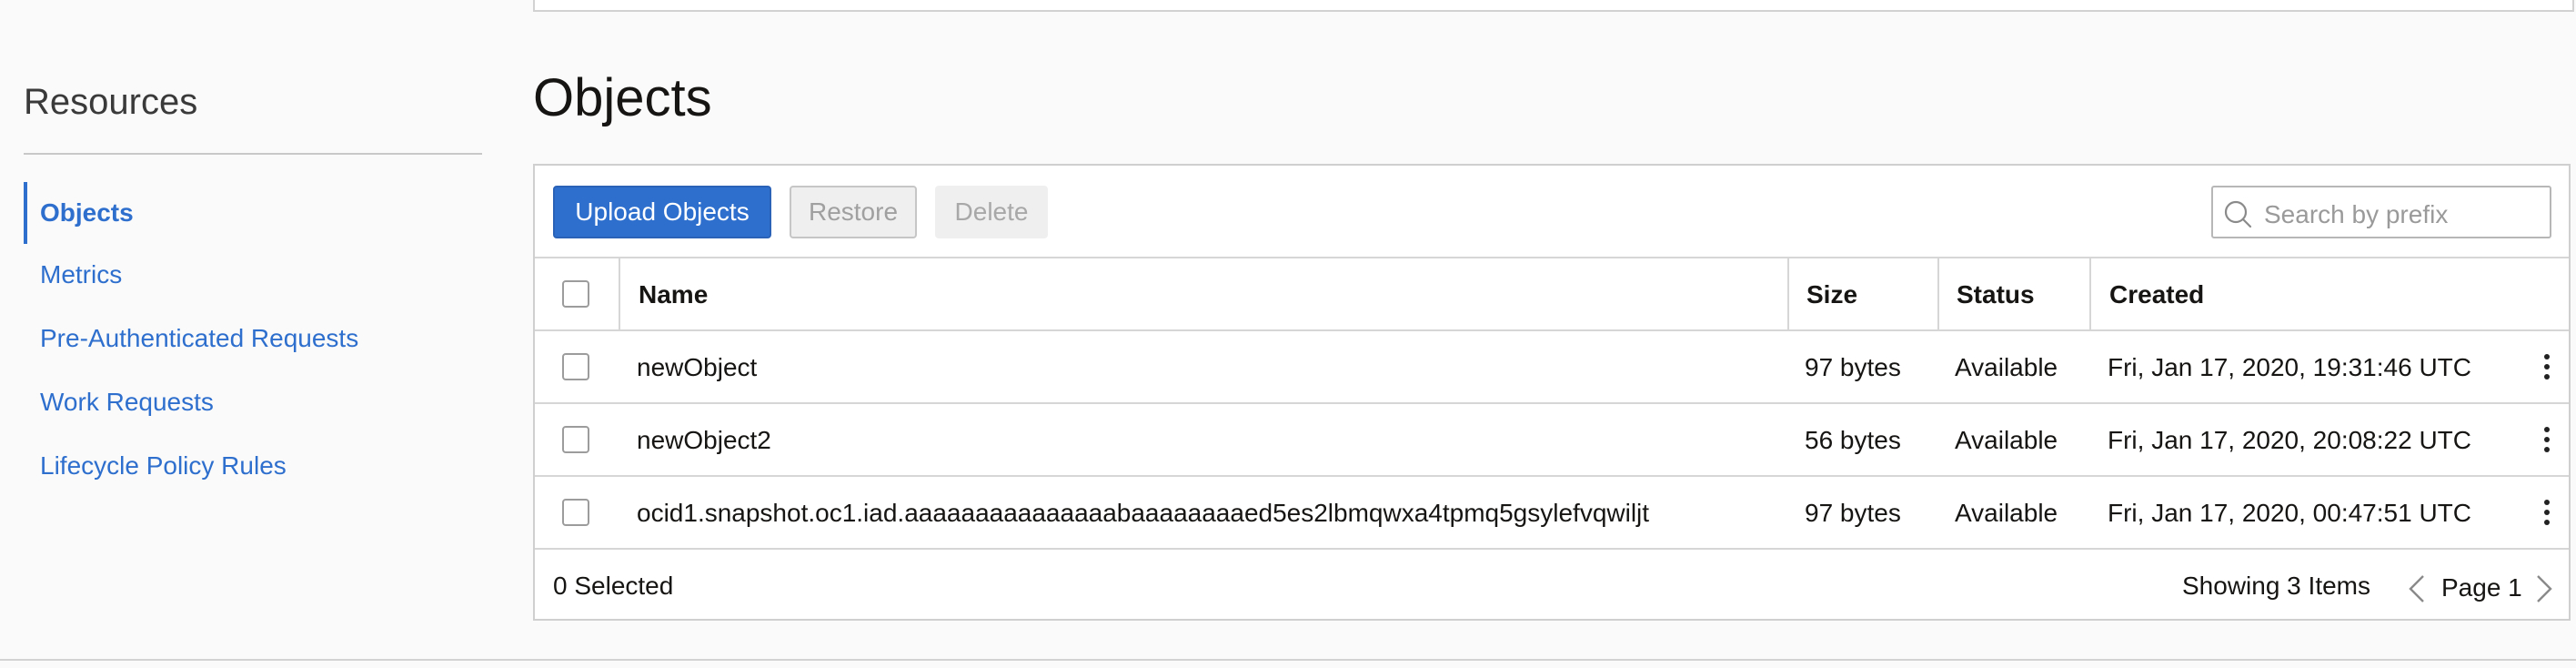 This screenshot has width=2576, height=668. What do you see at coordinates (2238, 214) in the screenshot?
I see `search-icon` at bounding box center [2238, 214].